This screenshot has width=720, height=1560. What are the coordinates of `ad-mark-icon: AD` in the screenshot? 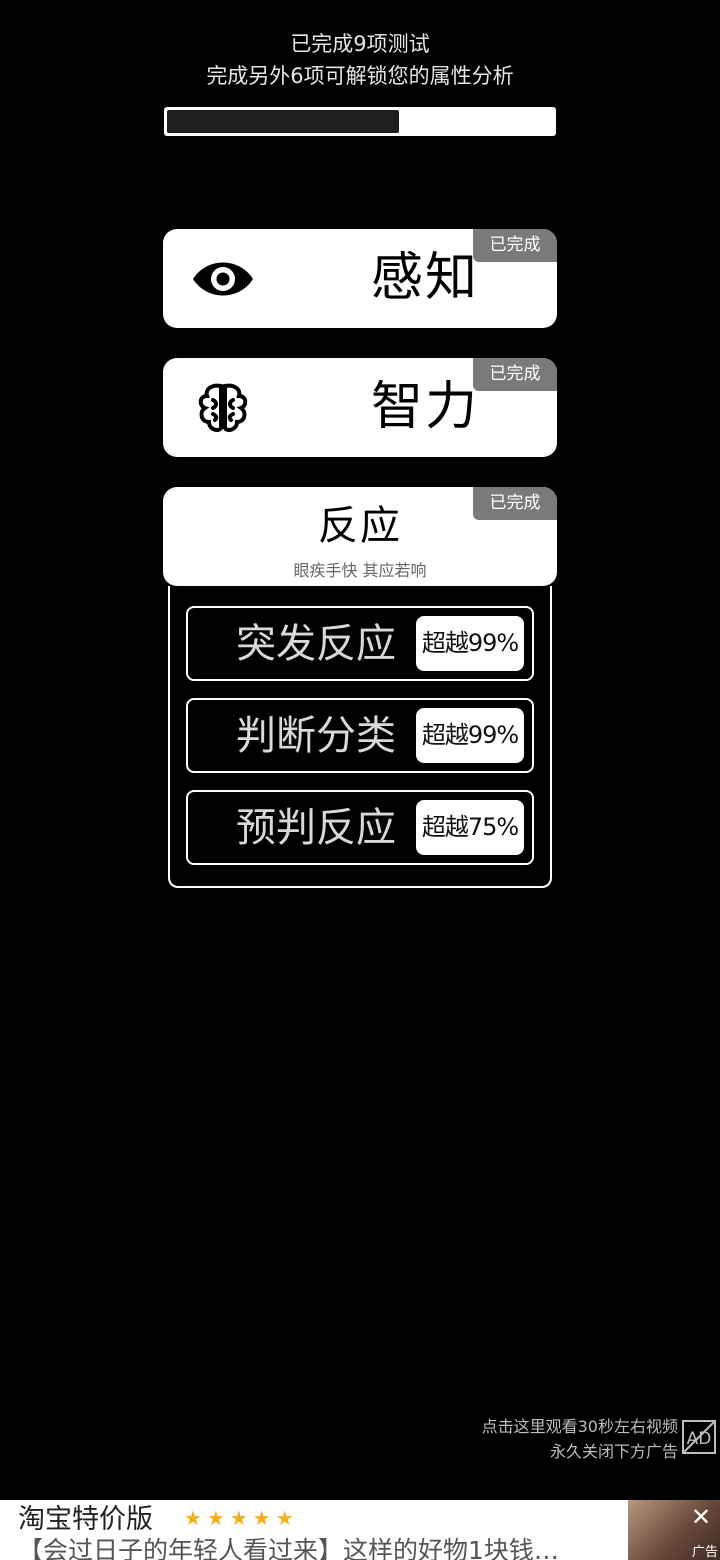 It's located at (699, 1437).